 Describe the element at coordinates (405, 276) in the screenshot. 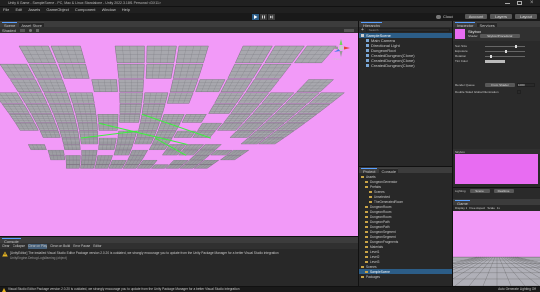

I see `project-item: Packages` at that location.